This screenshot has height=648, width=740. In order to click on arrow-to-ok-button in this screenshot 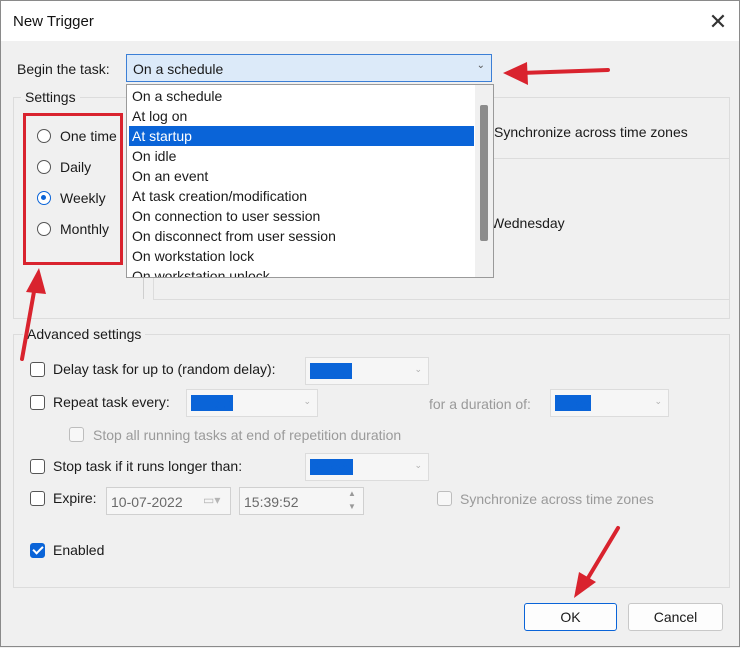, I will do `click(601, 555)`.